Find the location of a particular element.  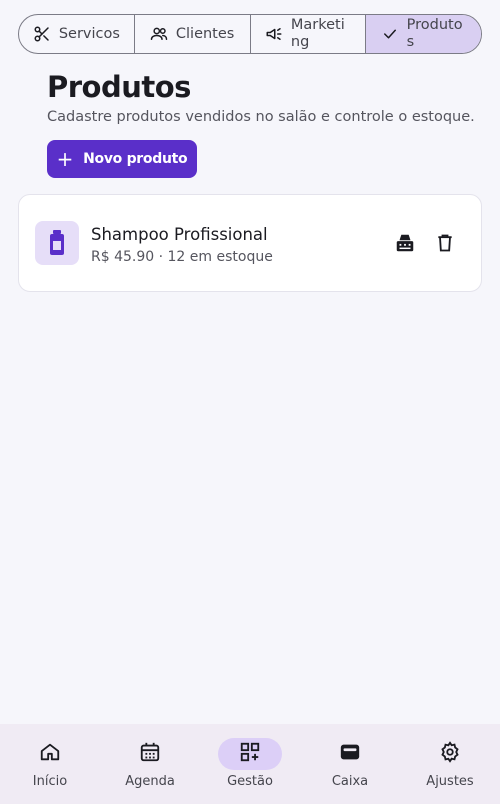

segment-label: Clientes is located at coordinates (205, 33).